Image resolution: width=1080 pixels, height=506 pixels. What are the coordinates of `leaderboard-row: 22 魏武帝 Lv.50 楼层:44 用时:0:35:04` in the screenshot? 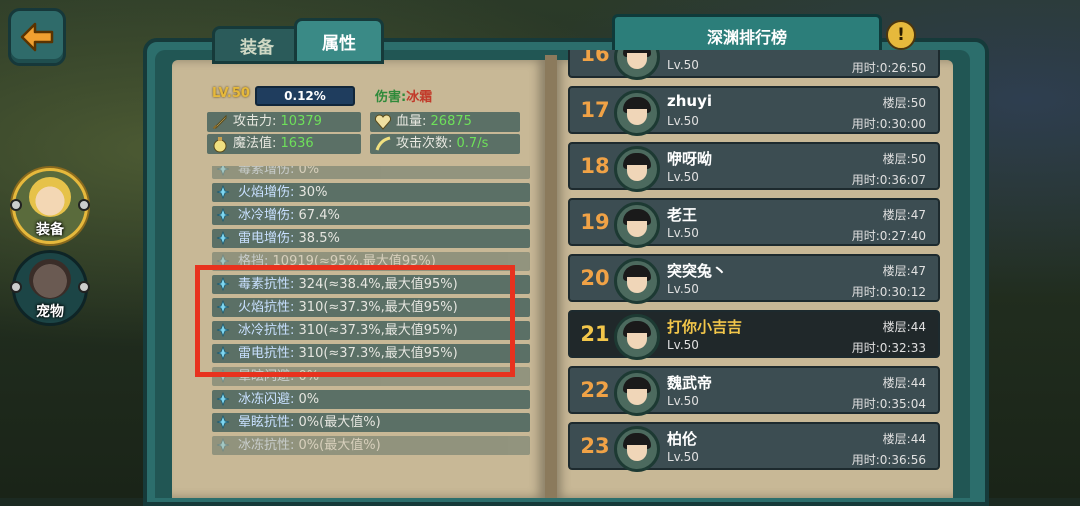 It's located at (754, 391).